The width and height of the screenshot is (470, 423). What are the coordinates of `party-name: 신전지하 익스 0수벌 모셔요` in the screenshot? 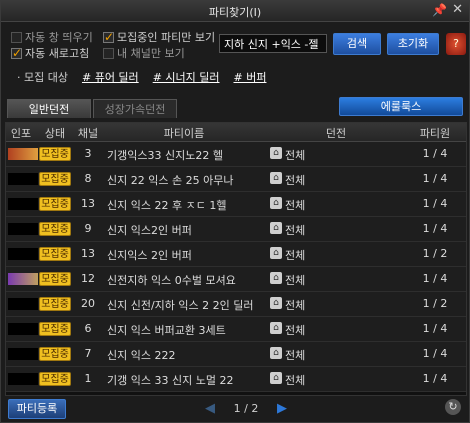 It's located at (171, 280).